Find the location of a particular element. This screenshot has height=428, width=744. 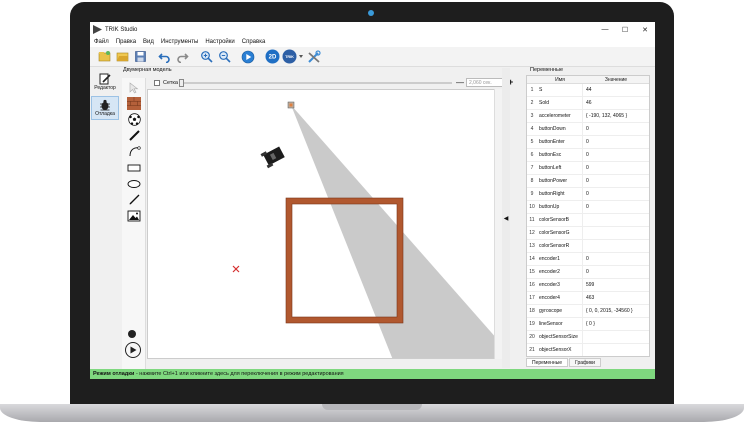

mode-panel: Редактор Отладка is located at coordinates (105, 218).